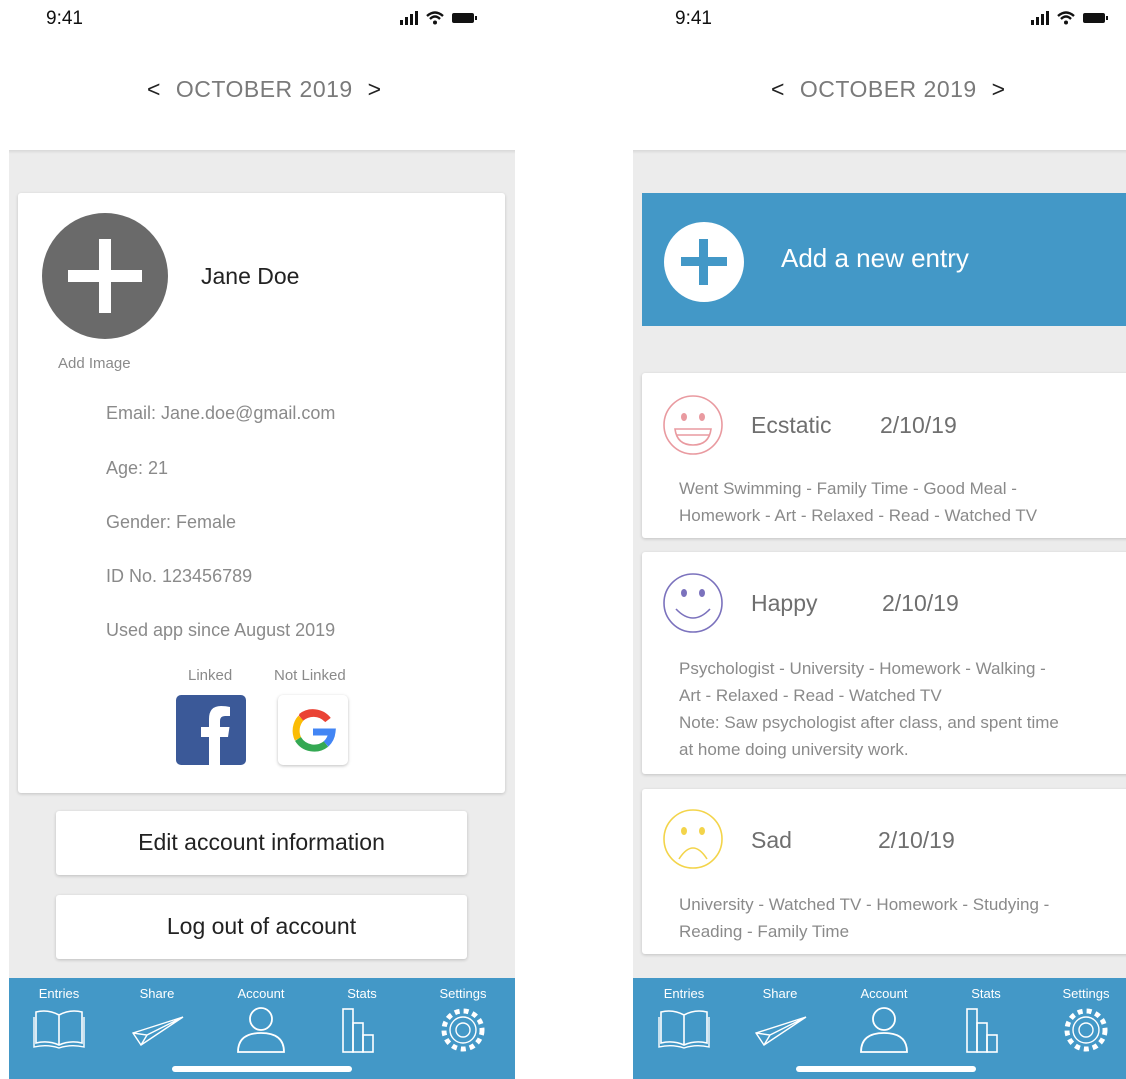 The image size is (1126, 1079). What do you see at coordinates (771, 840) in the screenshot?
I see `mood-label: Sad` at bounding box center [771, 840].